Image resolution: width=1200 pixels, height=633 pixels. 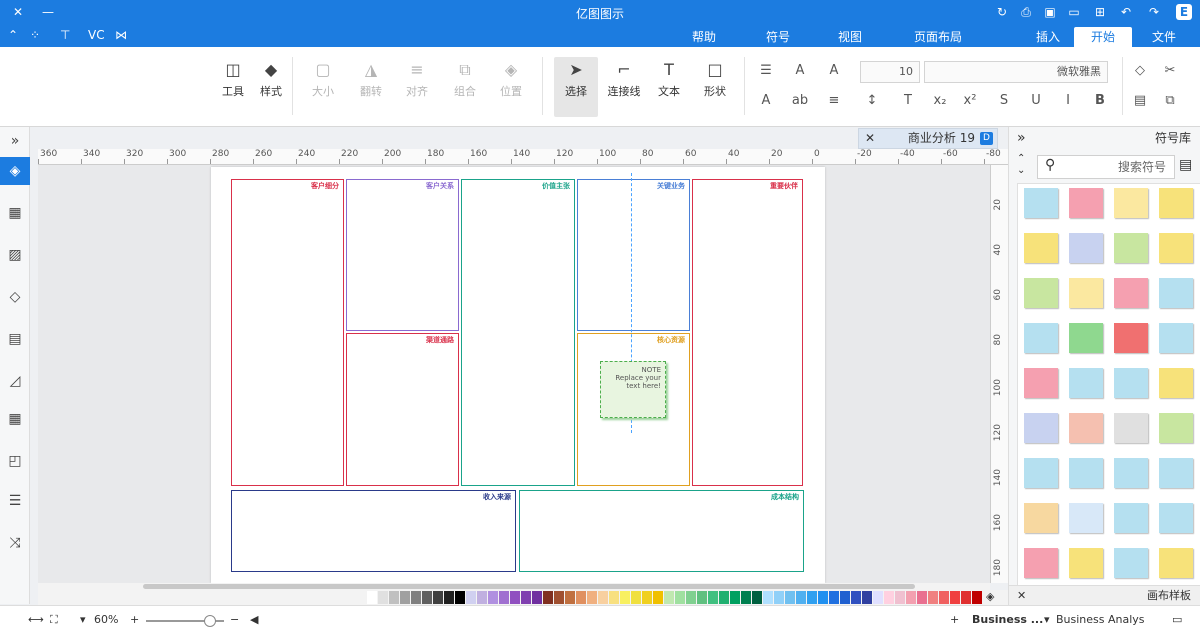 I want to click on chevron-up-icon: ⌃, so click(x=1021, y=158).